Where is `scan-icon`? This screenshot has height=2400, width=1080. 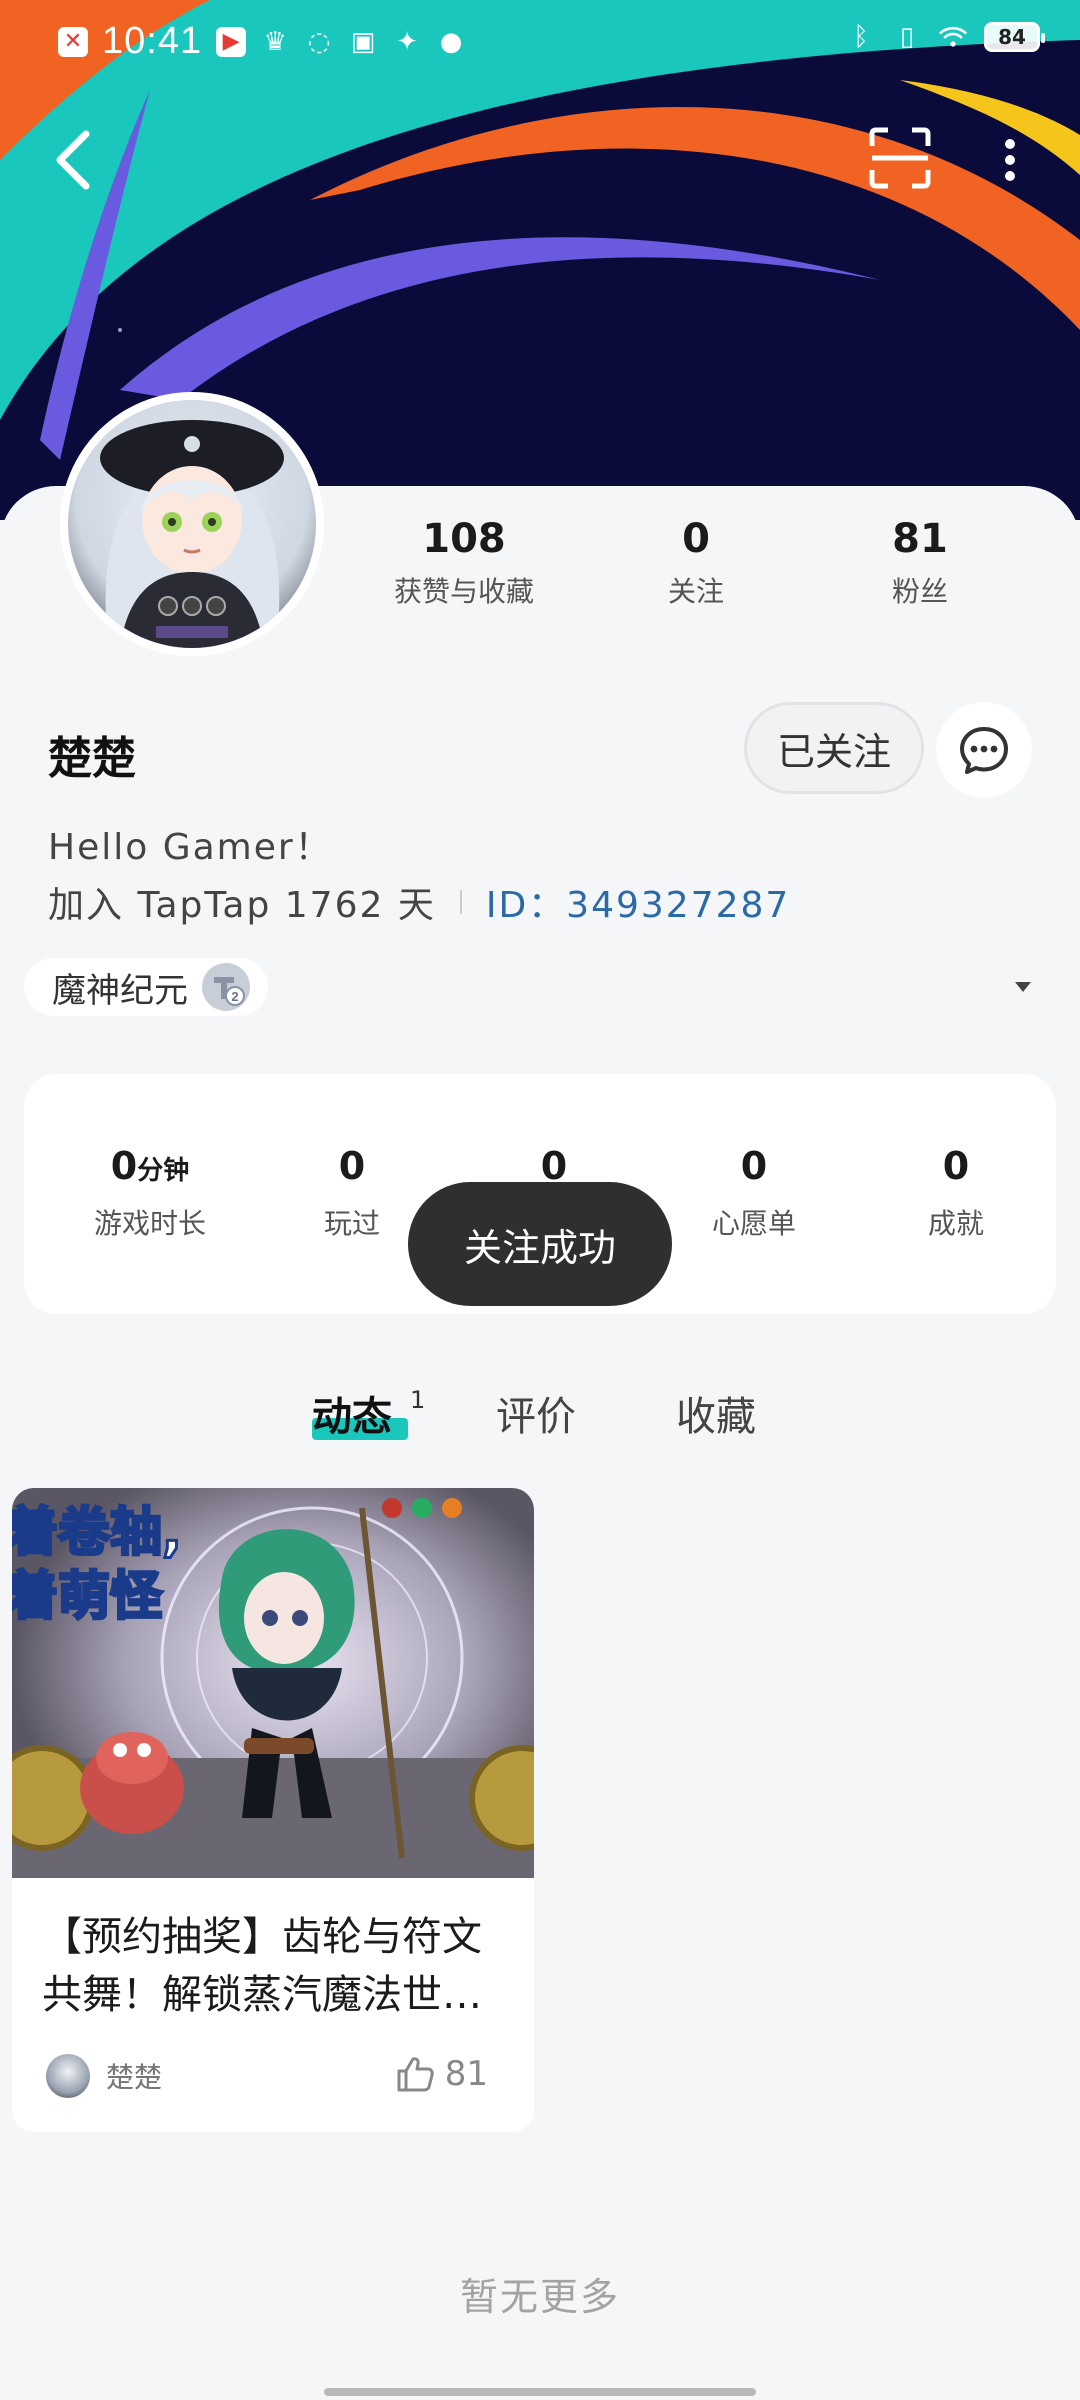 scan-icon is located at coordinates (900, 158).